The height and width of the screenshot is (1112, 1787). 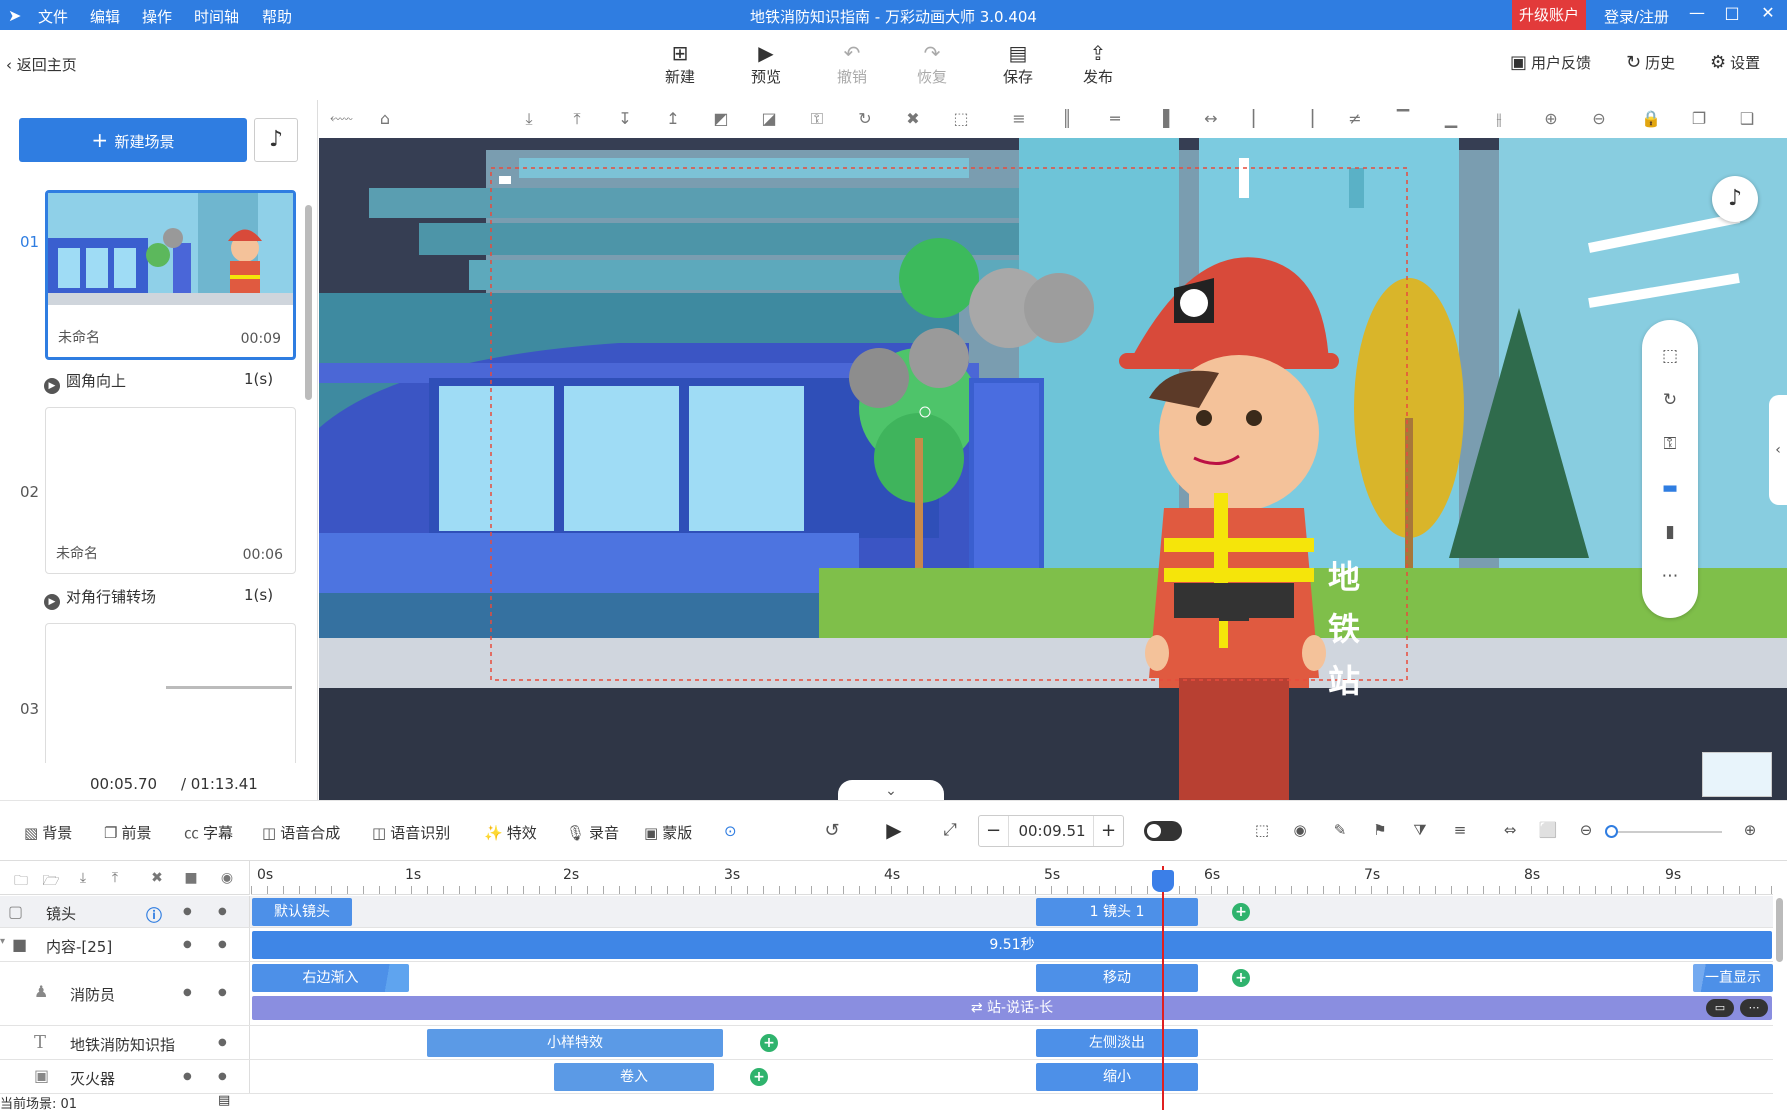 What do you see at coordinates (950, 830) in the screenshot?
I see `fullscreen-icon: ⤢` at bounding box center [950, 830].